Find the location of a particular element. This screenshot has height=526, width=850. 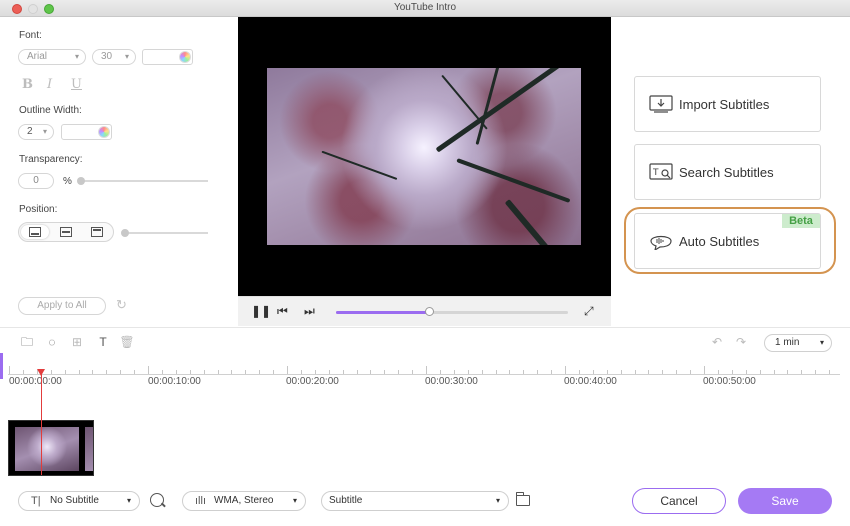

save-button: Save is located at coordinates (785, 501).